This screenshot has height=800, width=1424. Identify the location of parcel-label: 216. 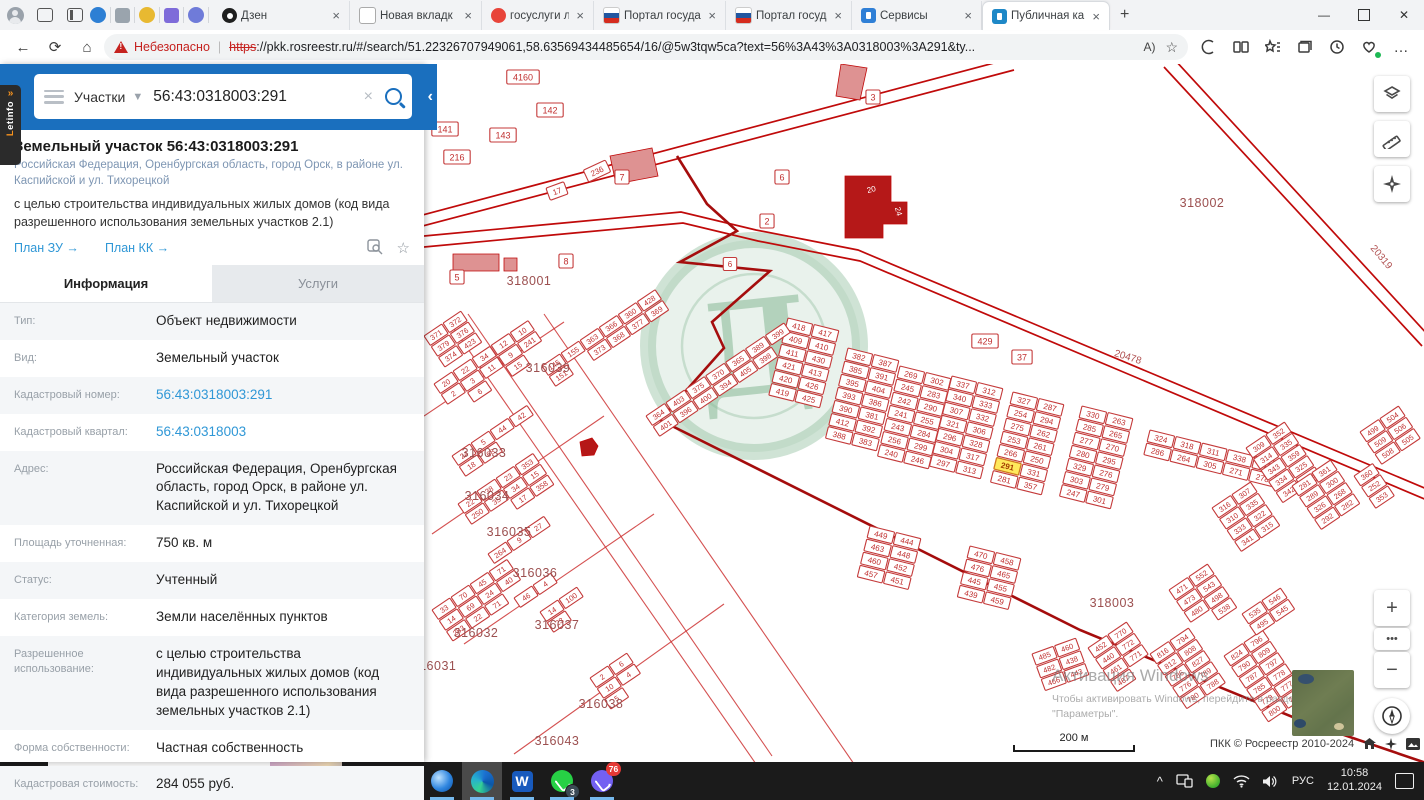
(457, 157).